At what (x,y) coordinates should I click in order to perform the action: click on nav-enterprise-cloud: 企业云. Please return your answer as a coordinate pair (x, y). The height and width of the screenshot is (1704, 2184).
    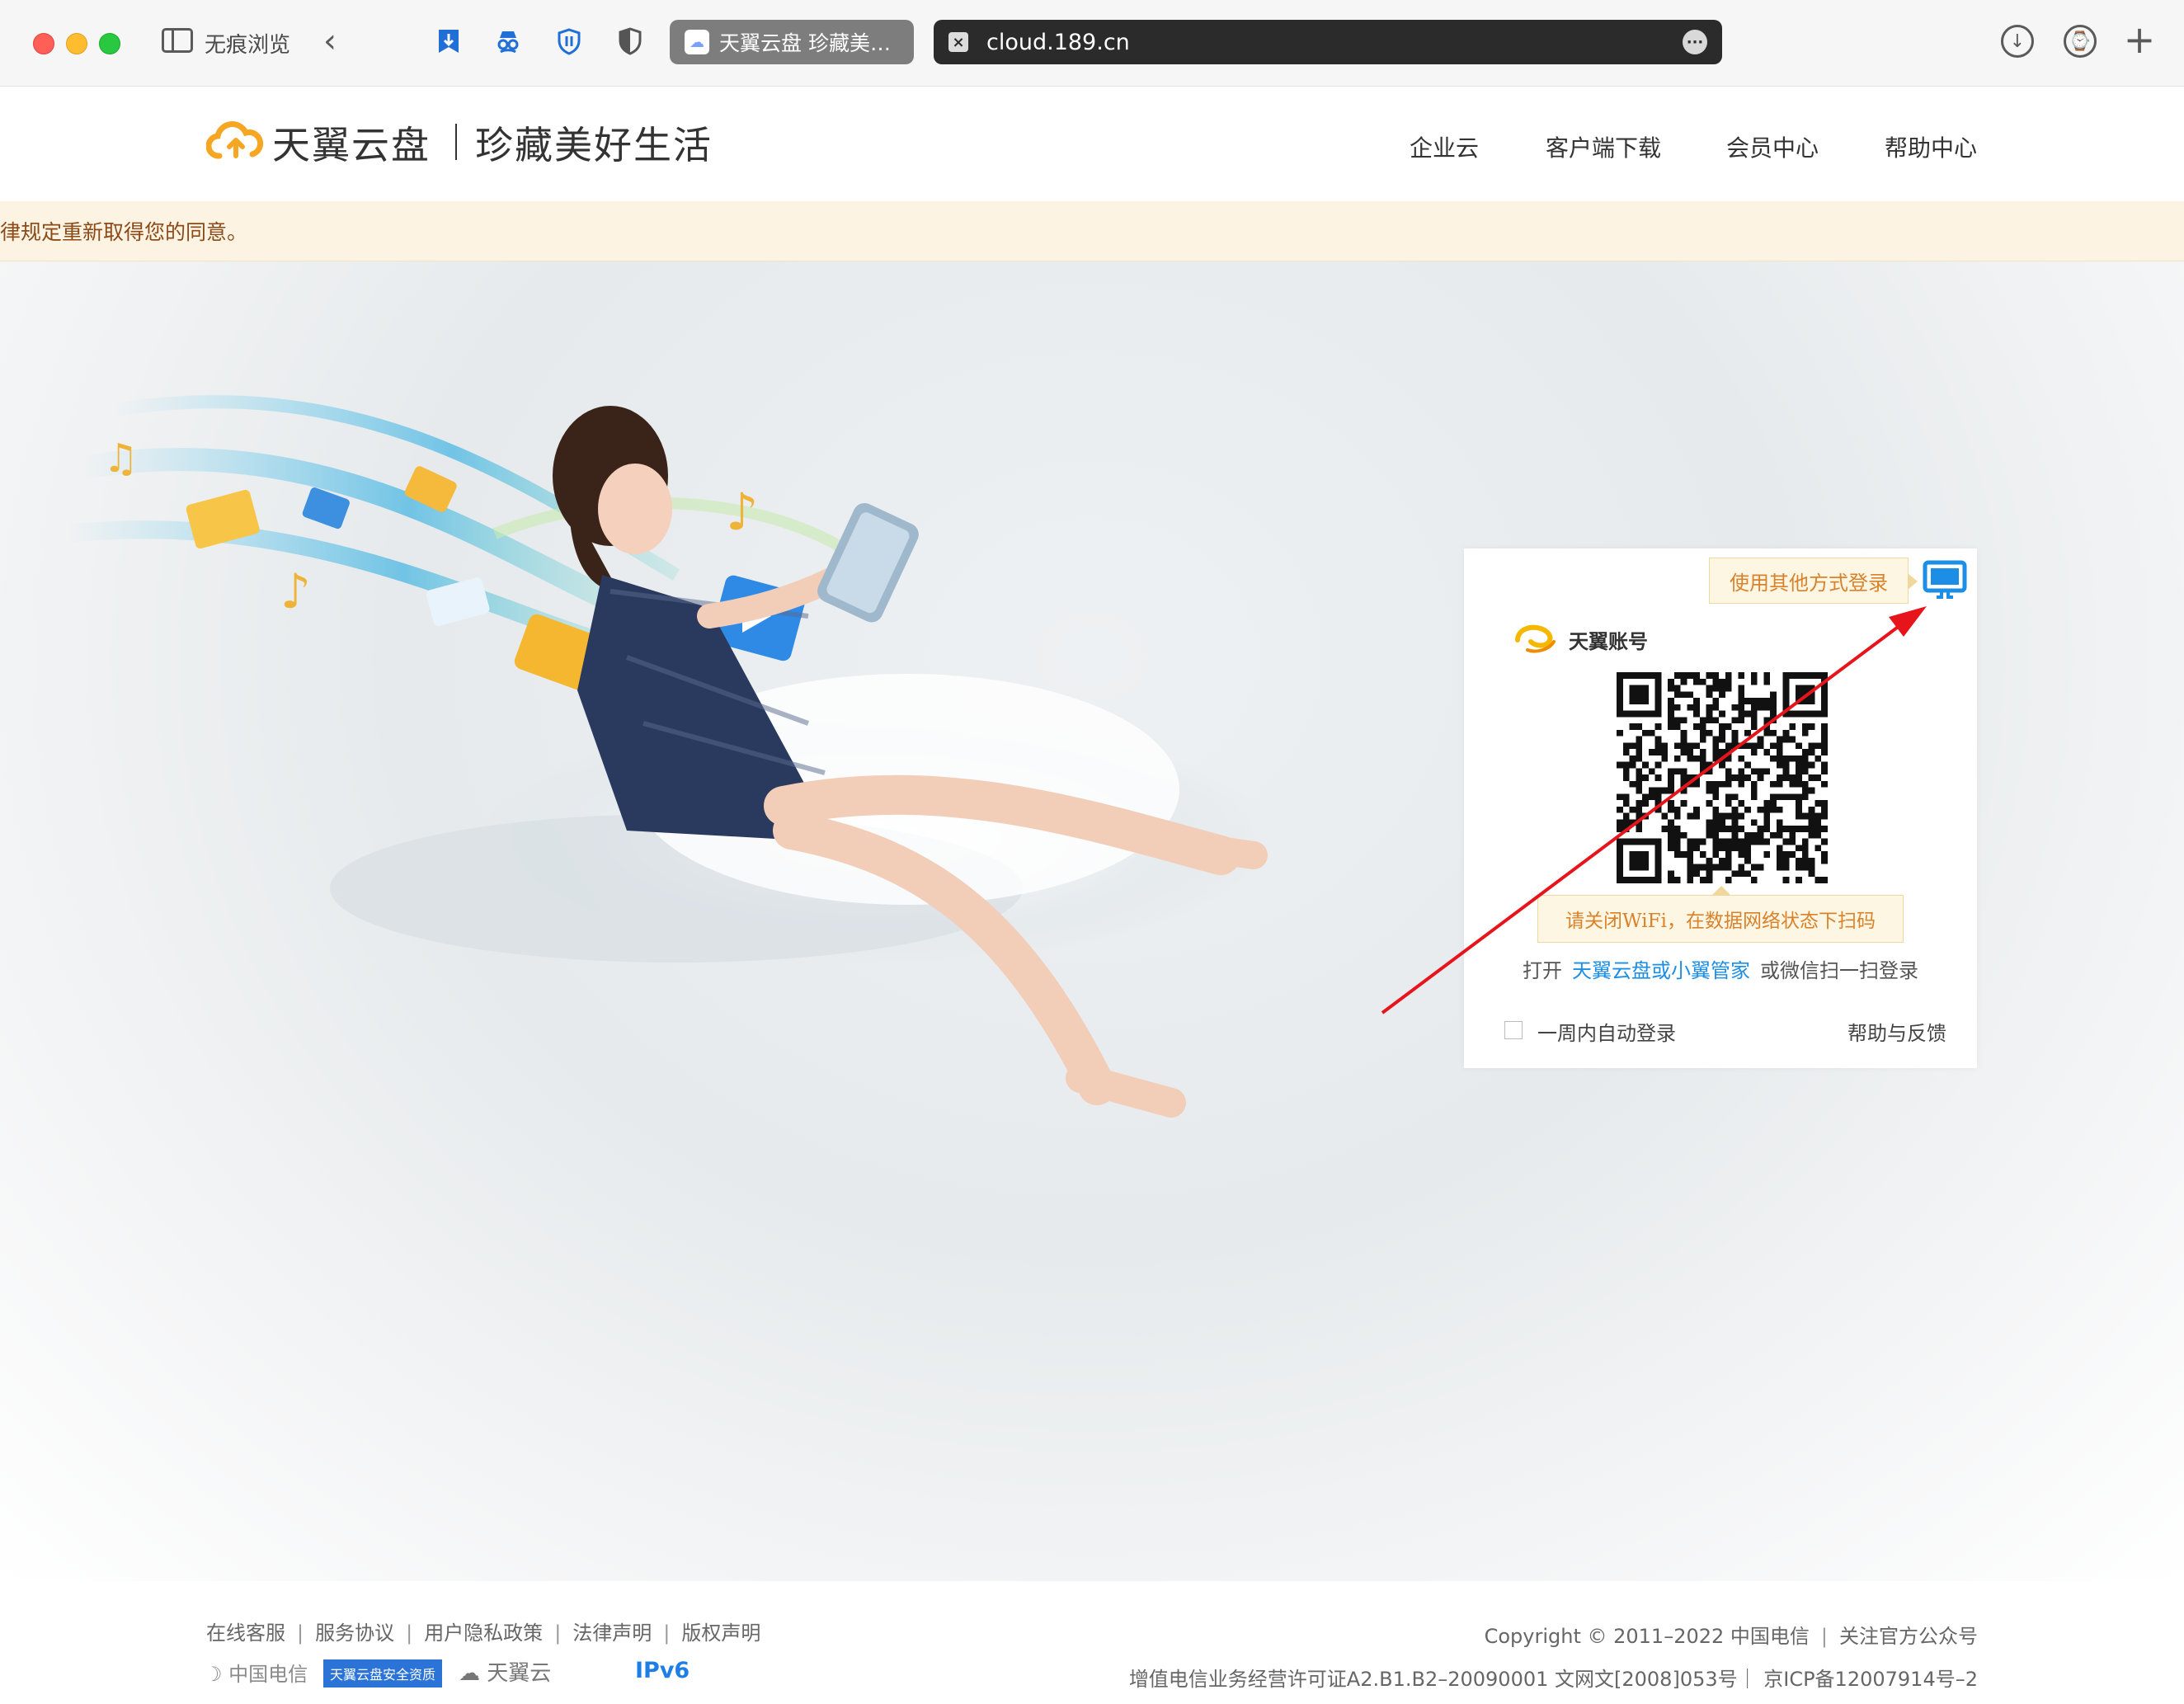
    Looking at the image, I should click on (1444, 146).